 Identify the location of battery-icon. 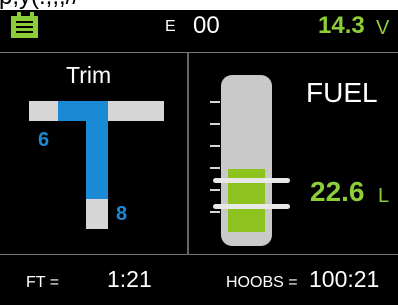
(24, 25).